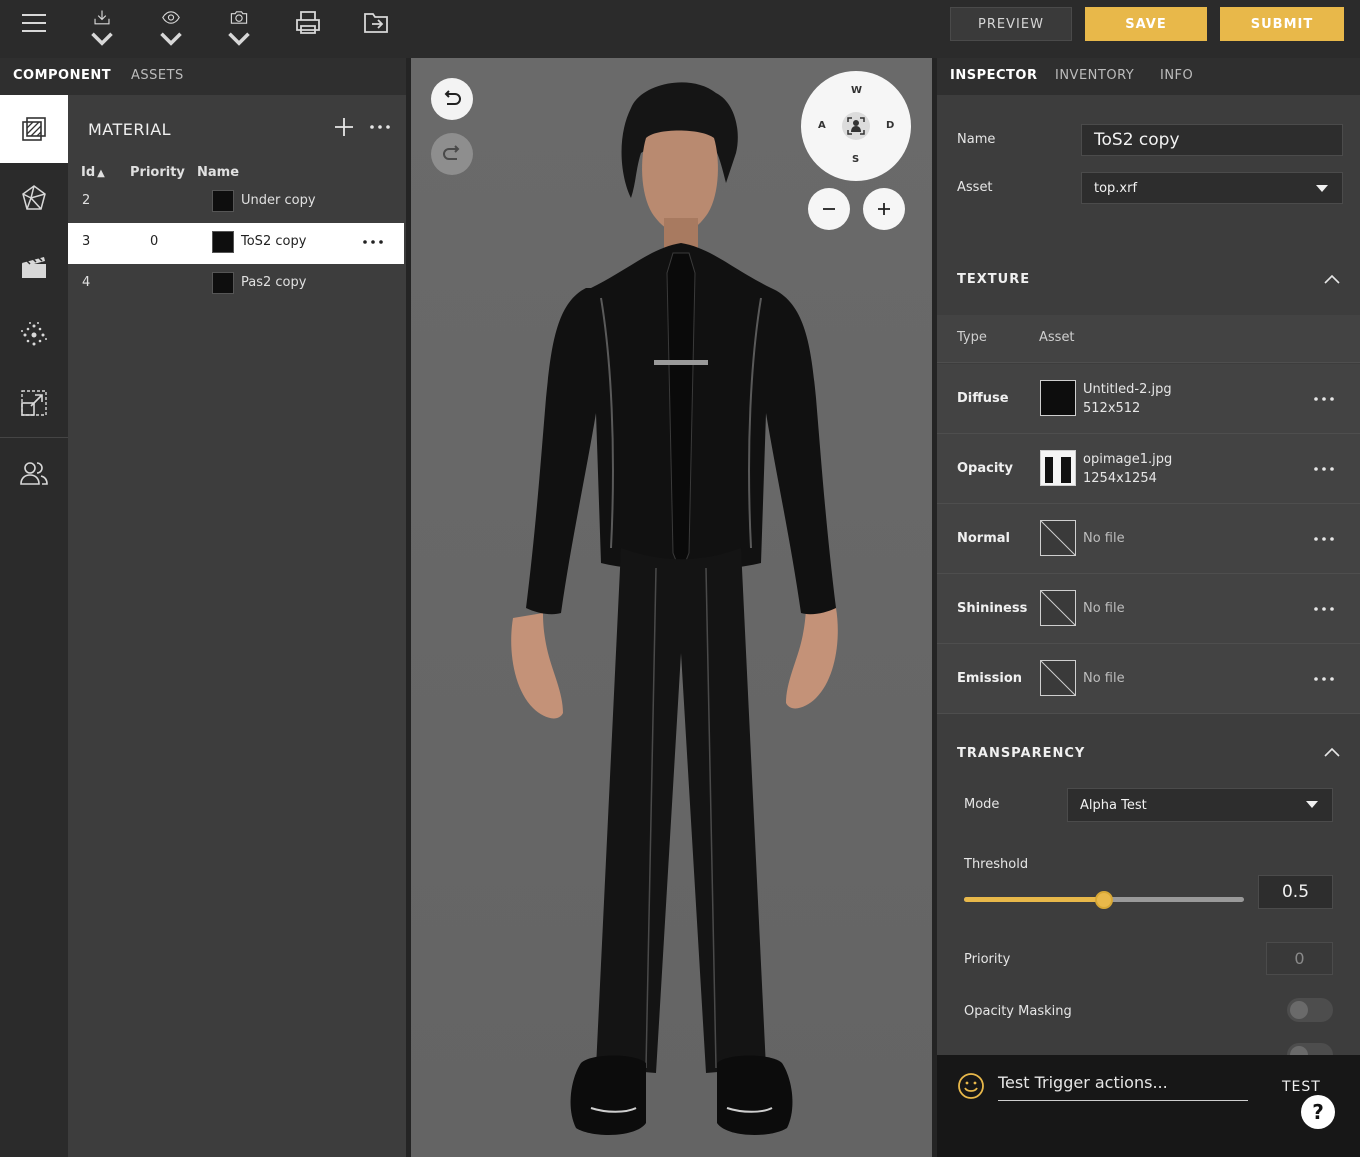  Describe the element at coordinates (1212, 140) in the screenshot. I see `name-input: ToS2 copy` at that location.